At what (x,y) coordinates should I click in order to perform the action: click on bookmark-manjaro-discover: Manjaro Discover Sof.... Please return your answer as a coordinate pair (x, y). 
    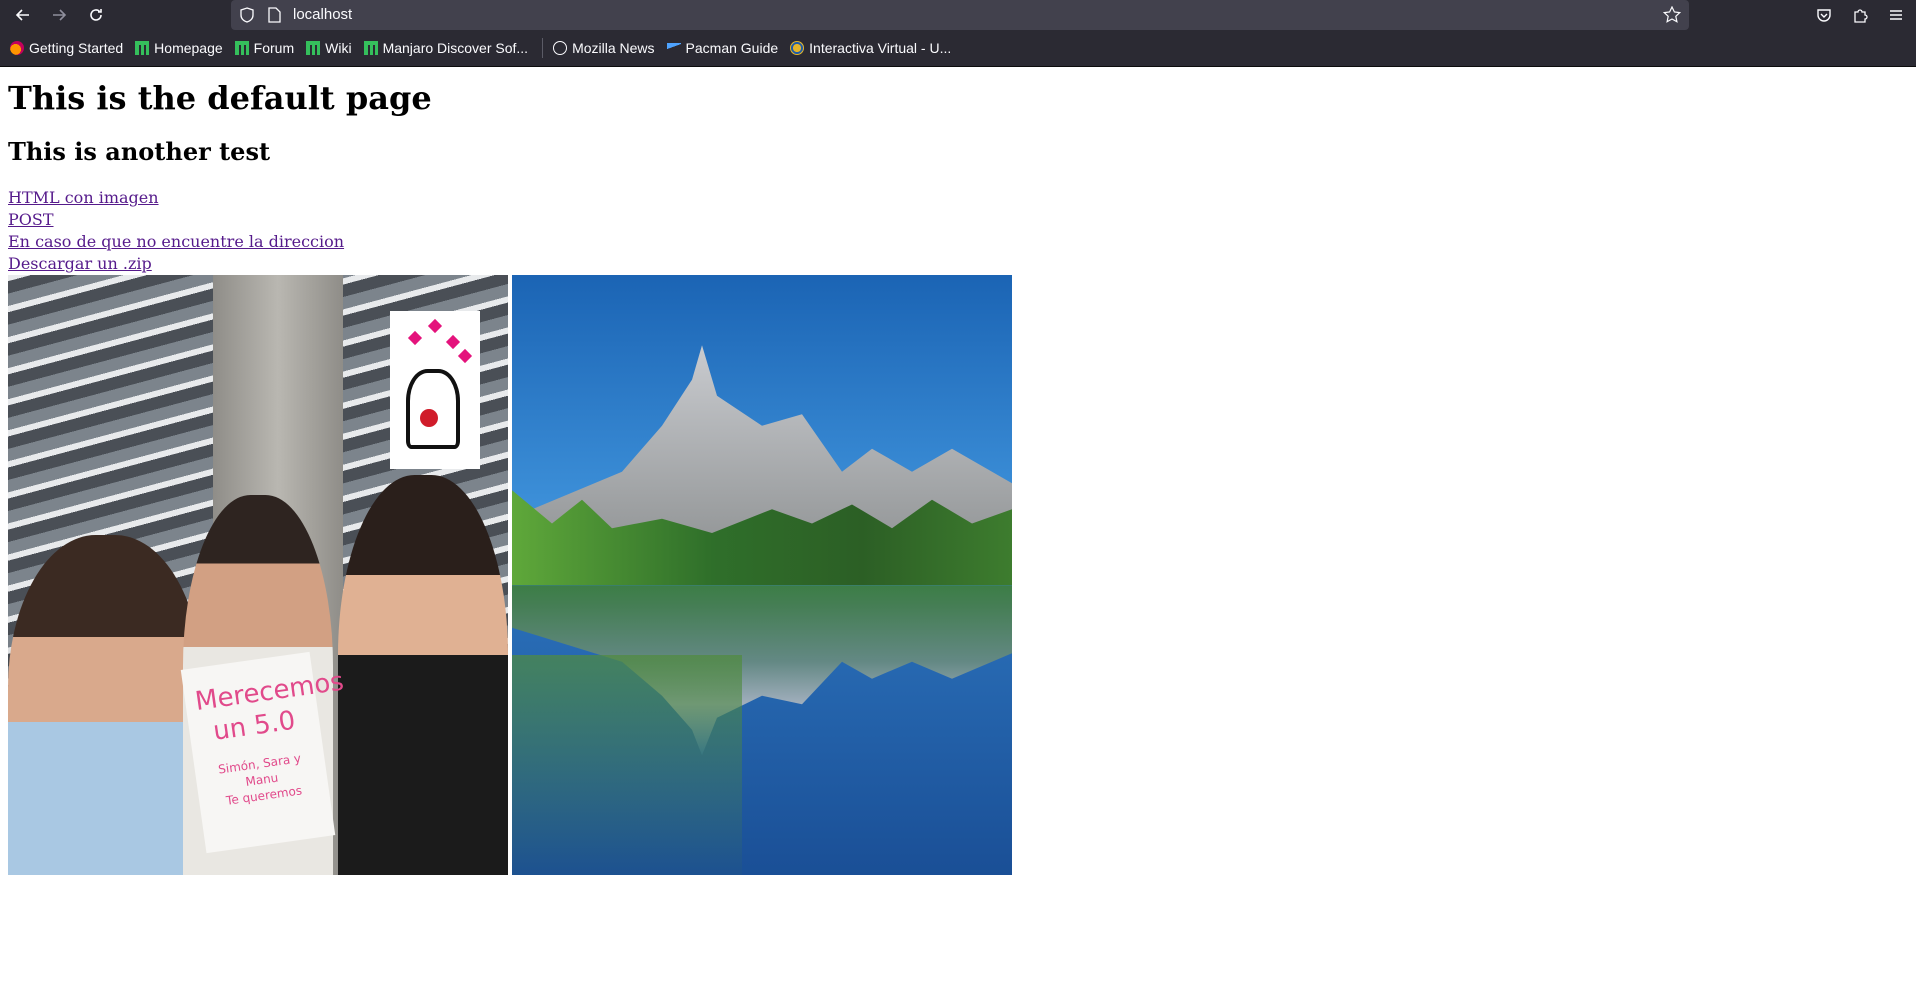
    Looking at the image, I should click on (445, 48).